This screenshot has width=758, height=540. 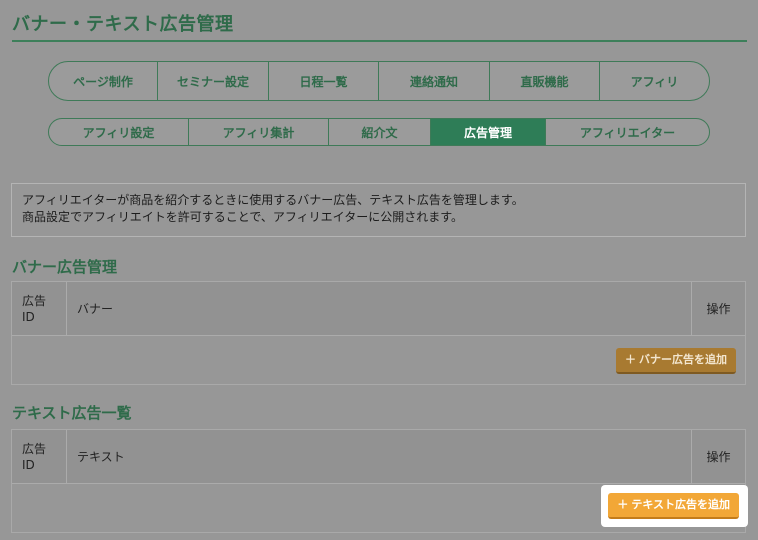 I want to click on text-col-text: テキスト, so click(x=379, y=456).